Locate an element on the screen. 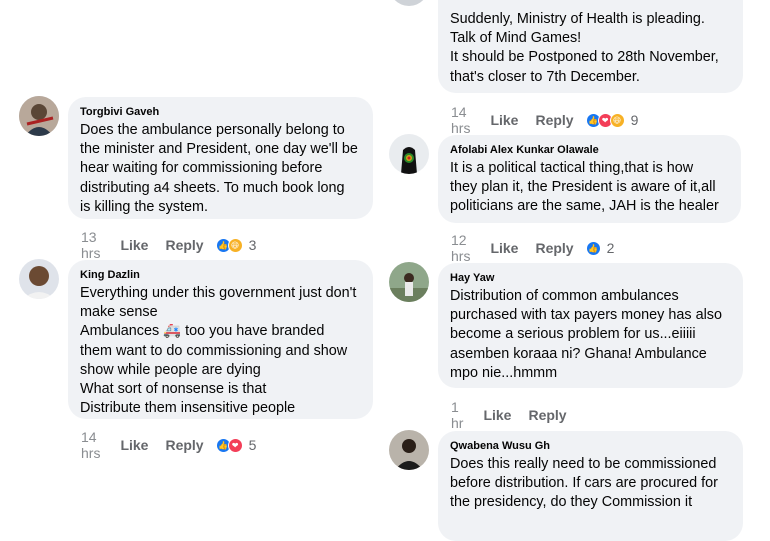 This screenshot has width=770, height=541. reactions: 👍 ❤ 😆 9 is located at coordinates (612, 120).